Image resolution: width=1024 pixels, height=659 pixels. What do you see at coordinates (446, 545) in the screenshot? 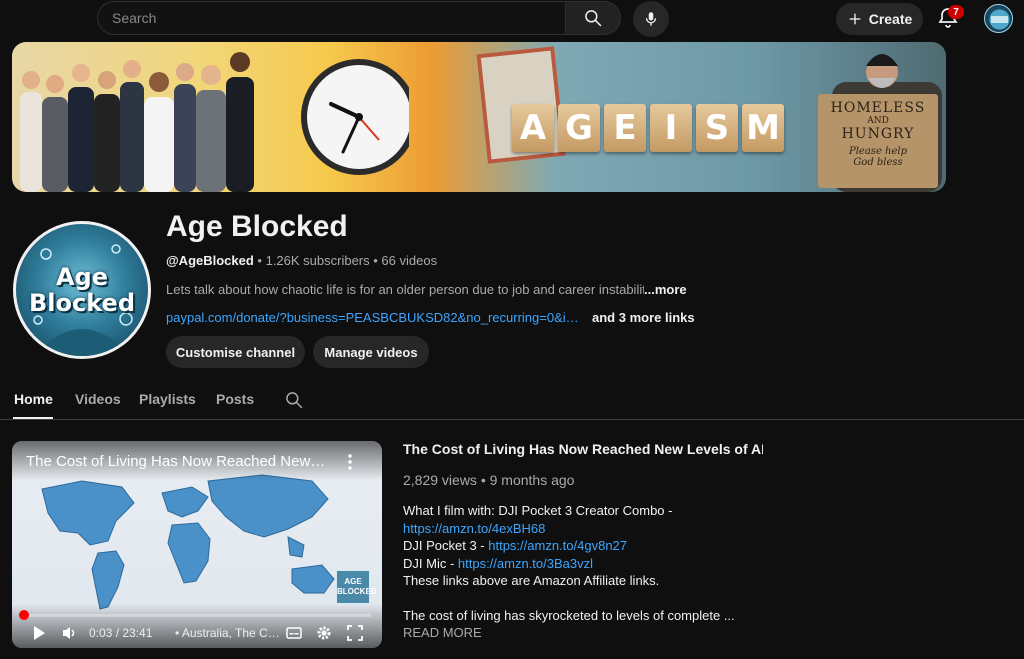
I see `description-text: DJI Pocket 3 -` at bounding box center [446, 545].